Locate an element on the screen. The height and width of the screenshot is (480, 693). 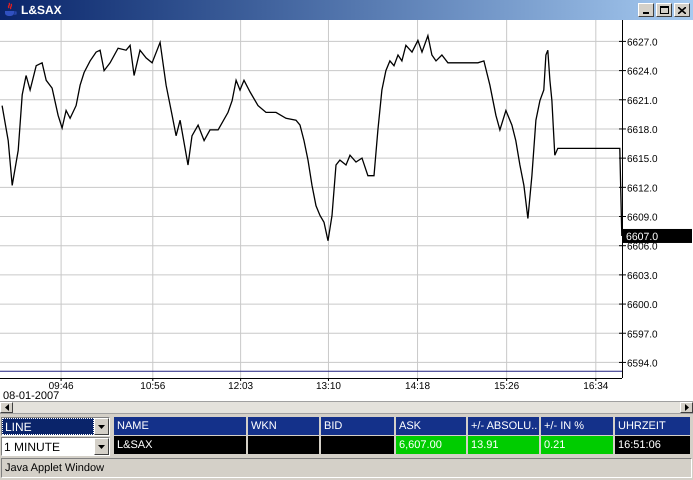
y-tick-label: 6597.0 is located at coordinates (642, 334).